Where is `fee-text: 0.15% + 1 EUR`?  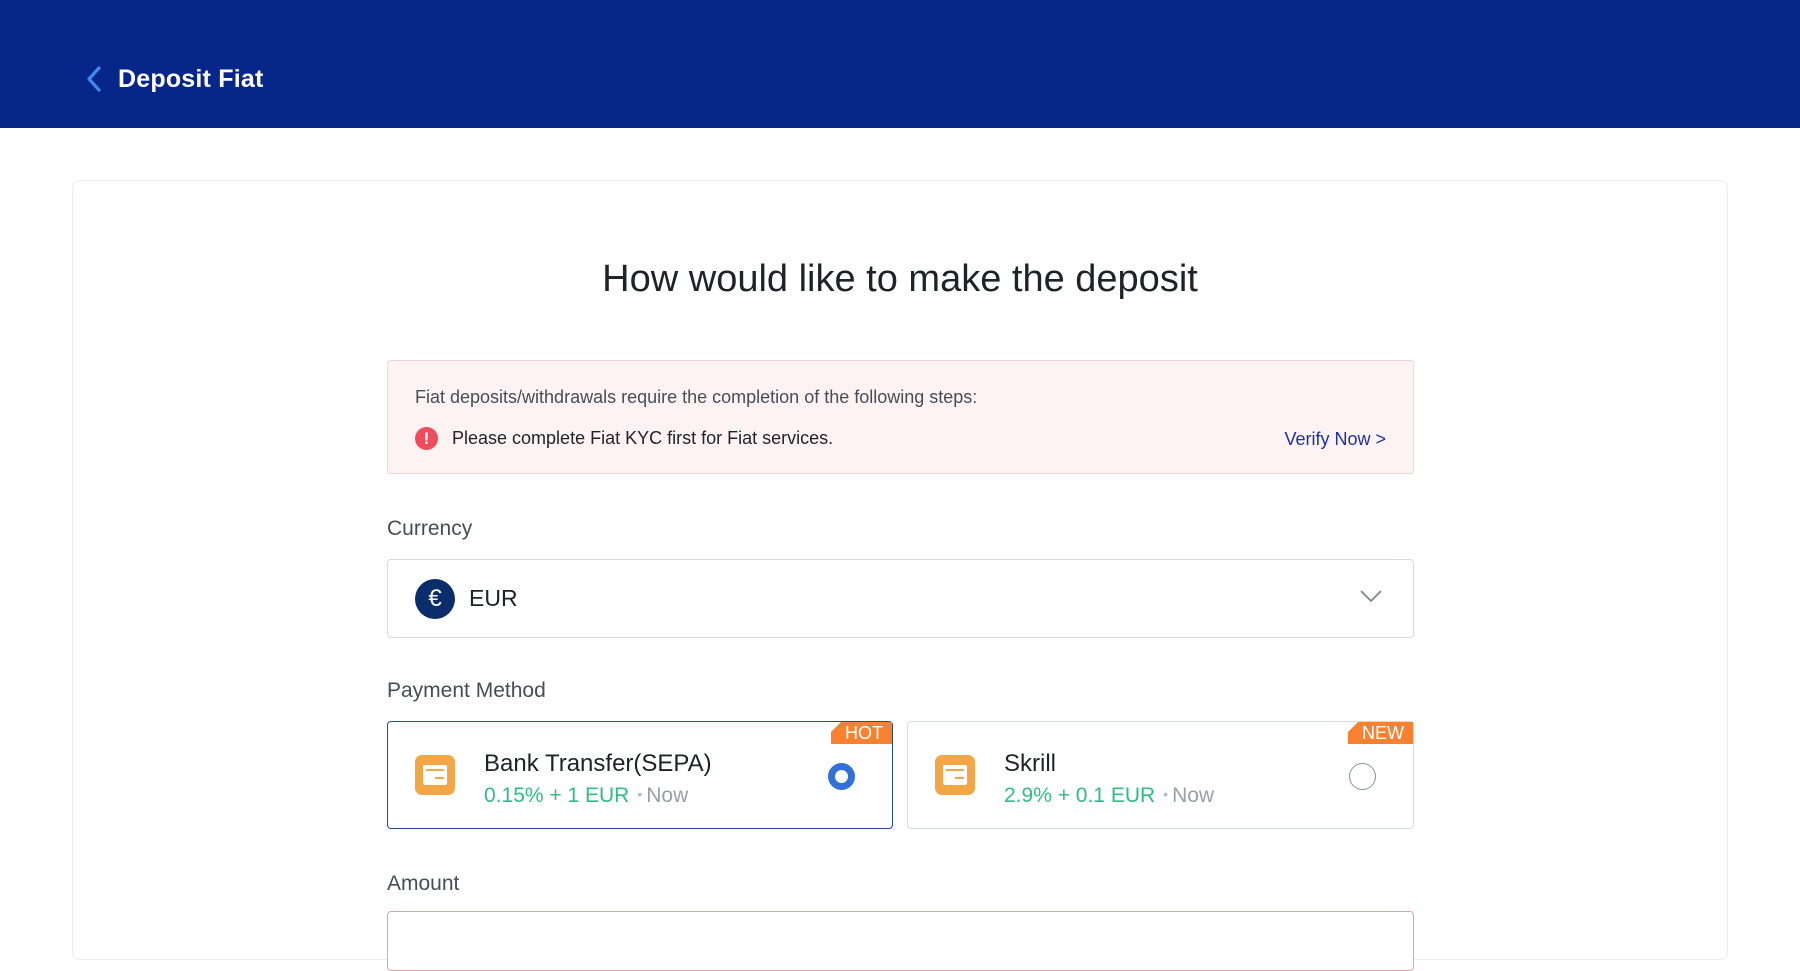
fee-text: 0.15% + 1 EUR is located at coordinates (557, 795).